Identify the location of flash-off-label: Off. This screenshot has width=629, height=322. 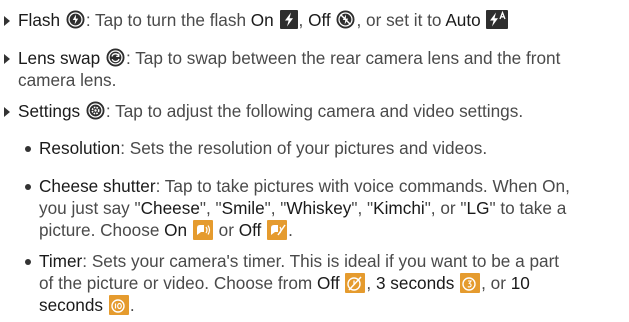
(319, 20).